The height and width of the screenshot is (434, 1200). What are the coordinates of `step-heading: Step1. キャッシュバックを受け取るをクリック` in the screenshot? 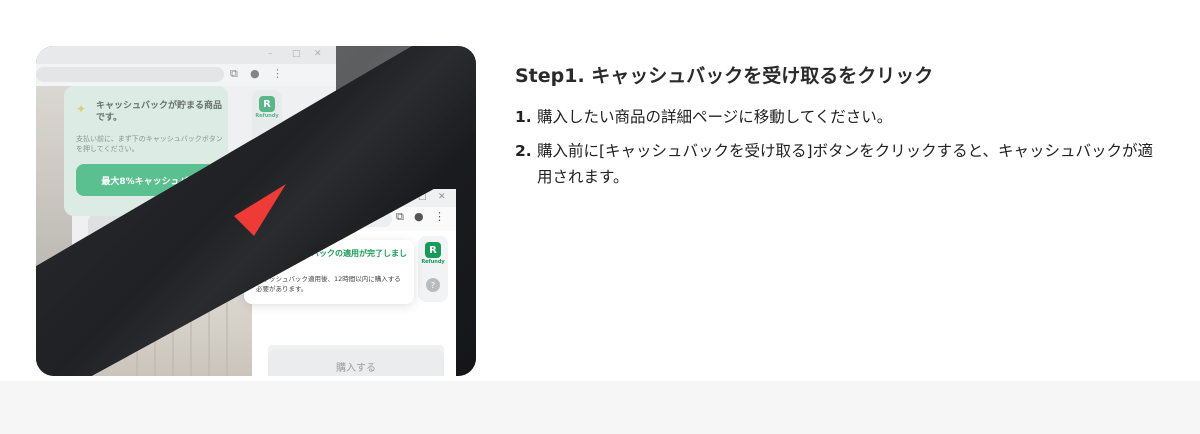 It's located at (724, 76).